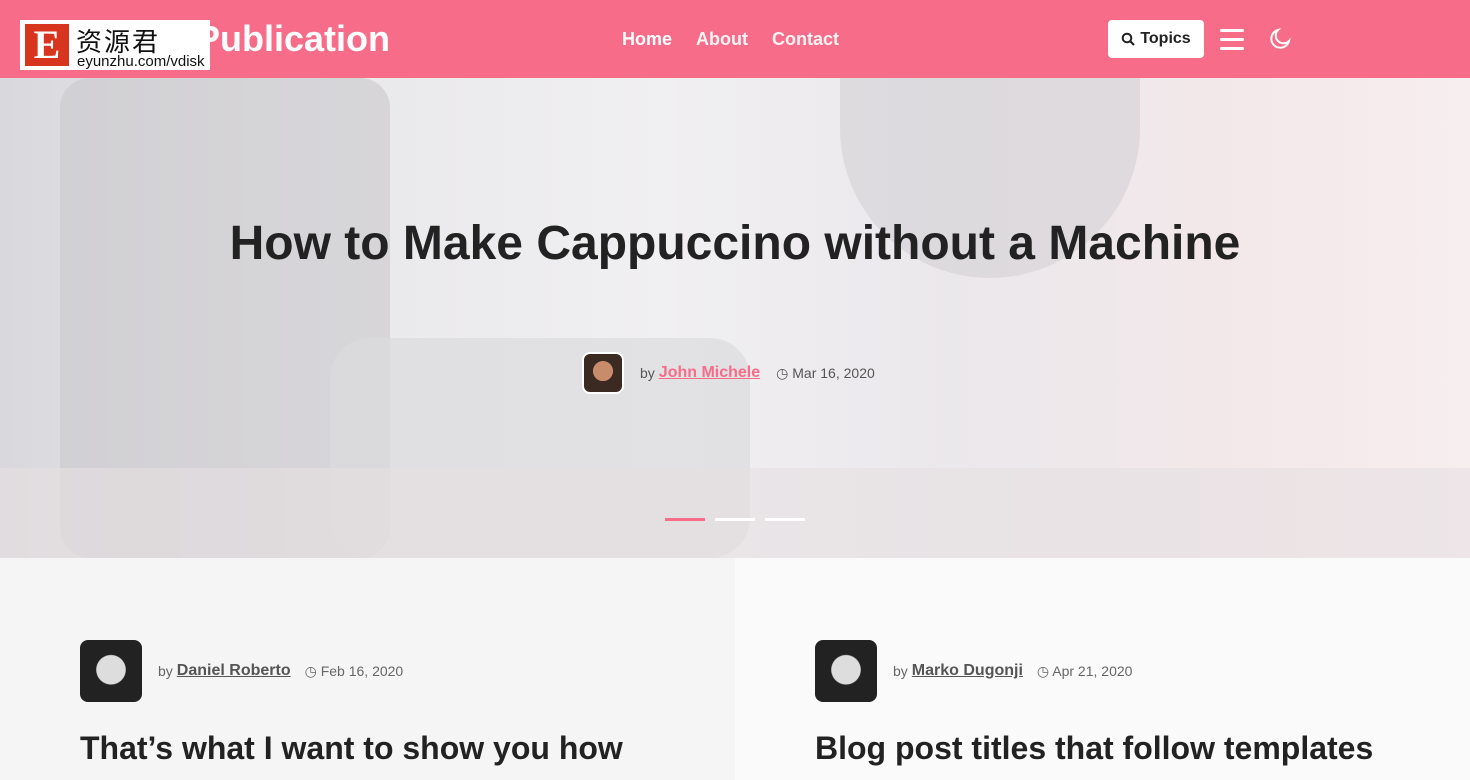  I want to click on moon-icon, so click(1280, 39).